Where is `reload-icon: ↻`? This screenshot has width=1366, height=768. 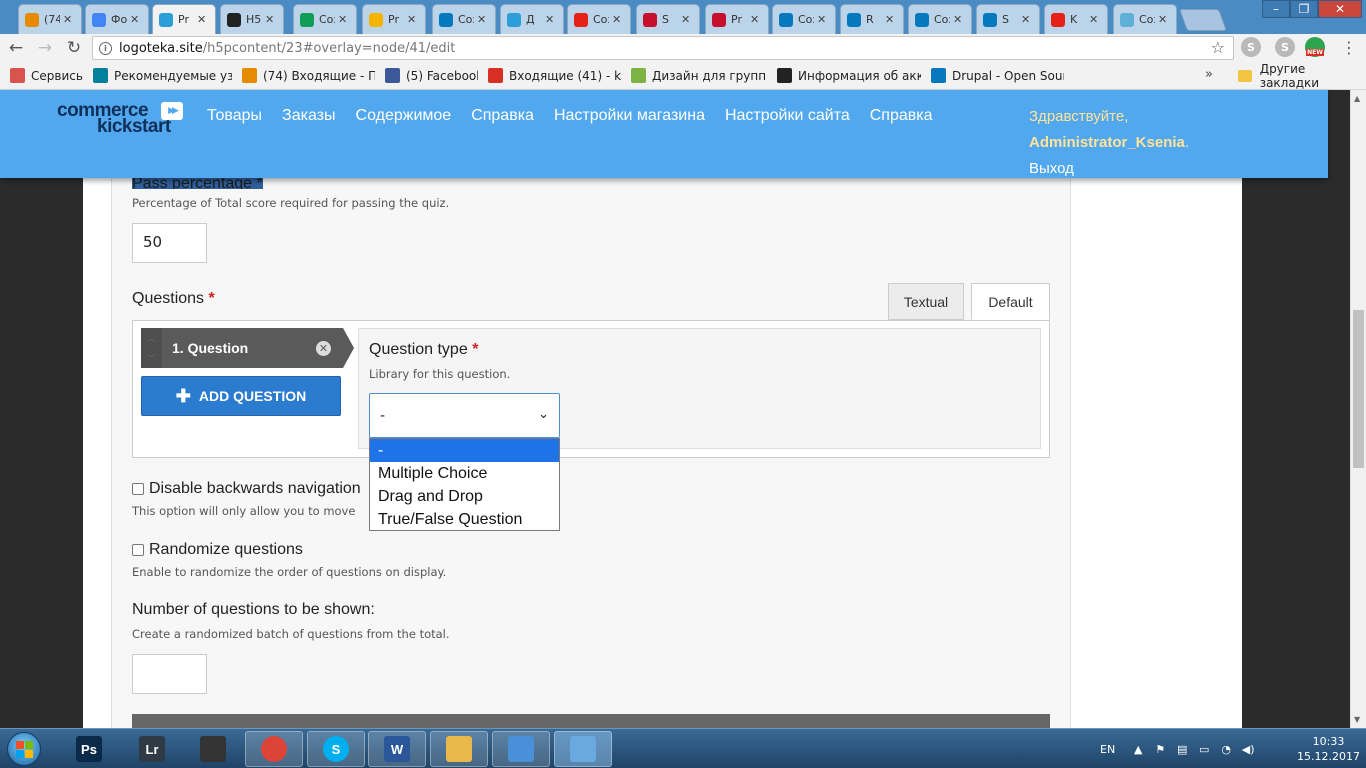 reload-icon: ↻ is located at coordinates (74, 48).